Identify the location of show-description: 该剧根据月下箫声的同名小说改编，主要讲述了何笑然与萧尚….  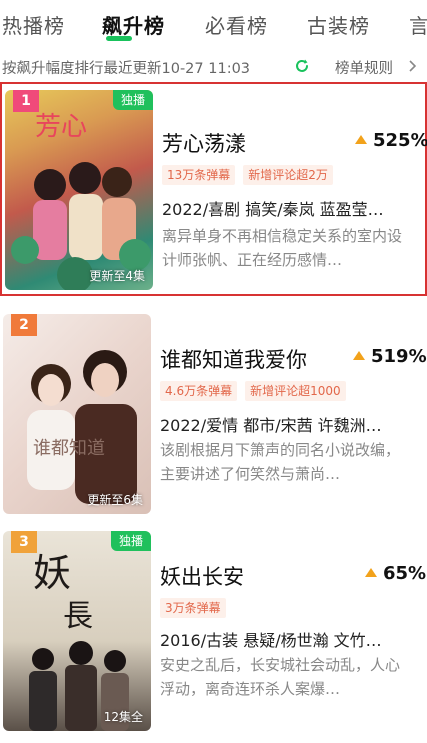
(280, 462).